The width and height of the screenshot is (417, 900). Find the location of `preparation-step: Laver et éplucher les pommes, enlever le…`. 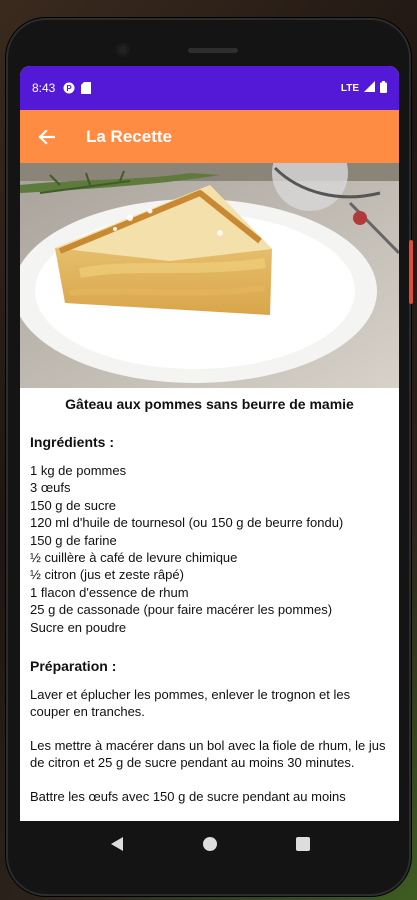

preparation-step: Laver et éplucher les pommes, enlever le… is located at coordinates (190, 703).